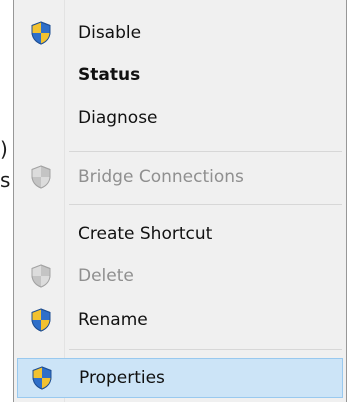 The image size is (349, 402). What do you see at coordinates (110, 33) in the screenshot?
I see `menu-item-label: Disable` at bounding box center [110, 33].